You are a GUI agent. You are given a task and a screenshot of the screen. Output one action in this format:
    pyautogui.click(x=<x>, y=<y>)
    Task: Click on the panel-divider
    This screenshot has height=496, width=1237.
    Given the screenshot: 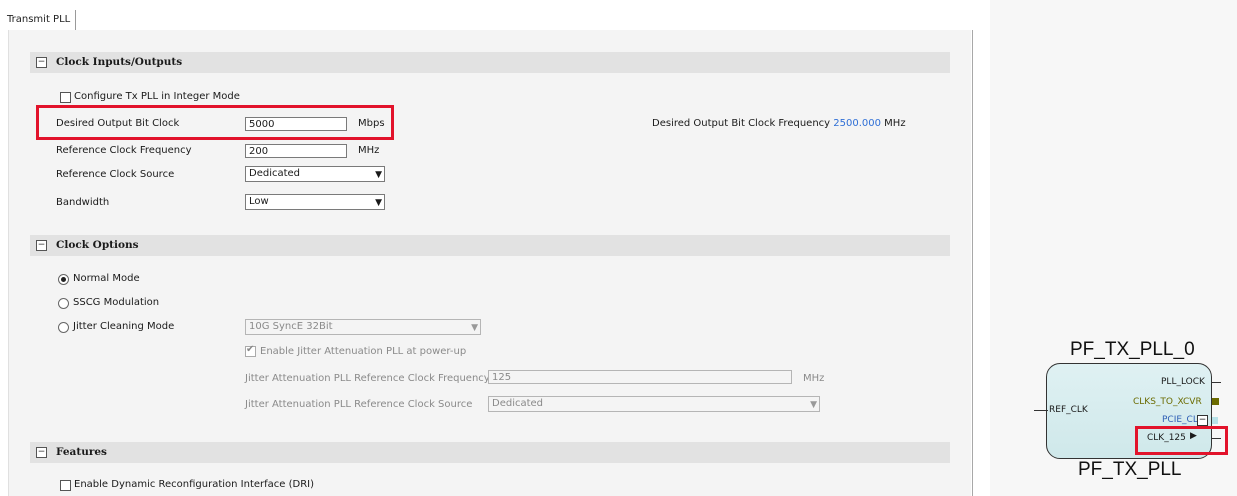 What is the action you would take?
    pyautogui.click(x=972, y=263)
    